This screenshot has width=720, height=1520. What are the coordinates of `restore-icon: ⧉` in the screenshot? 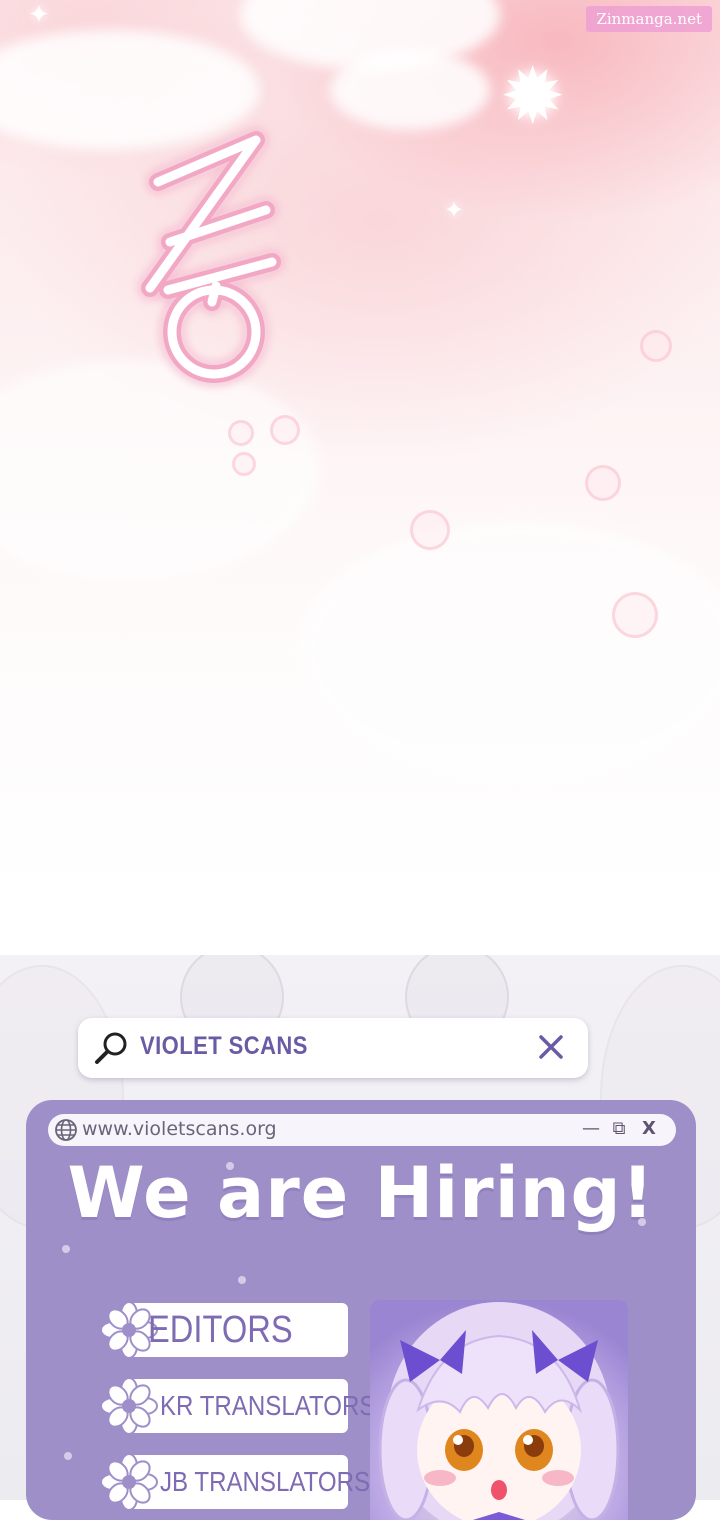 It's located at (619, 1129).